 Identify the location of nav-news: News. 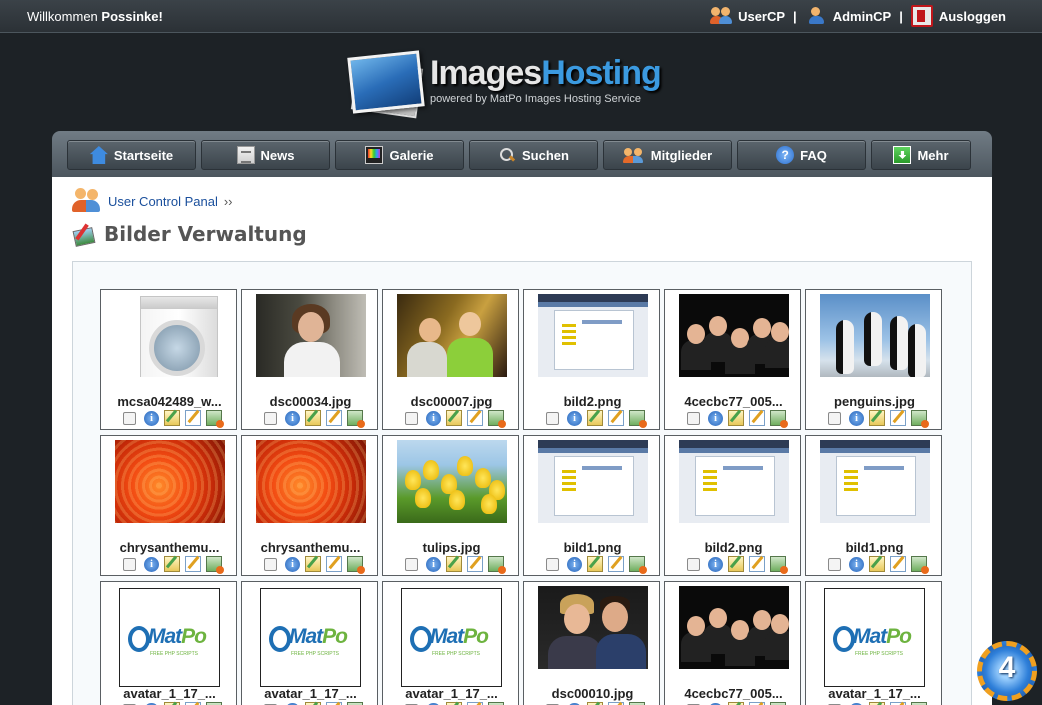
(265, 155).